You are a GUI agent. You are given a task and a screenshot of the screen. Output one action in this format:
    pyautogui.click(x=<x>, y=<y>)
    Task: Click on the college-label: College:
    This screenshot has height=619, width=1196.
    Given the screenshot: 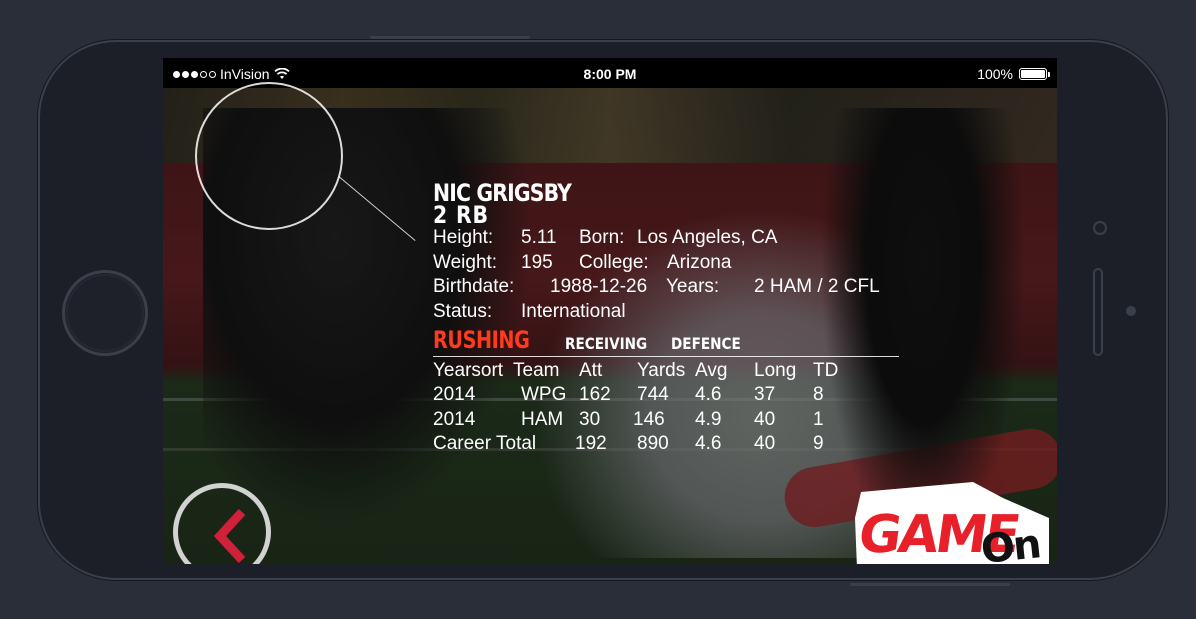 What is the action you would take?
    pyautogui.click(x=614, y=262)
    